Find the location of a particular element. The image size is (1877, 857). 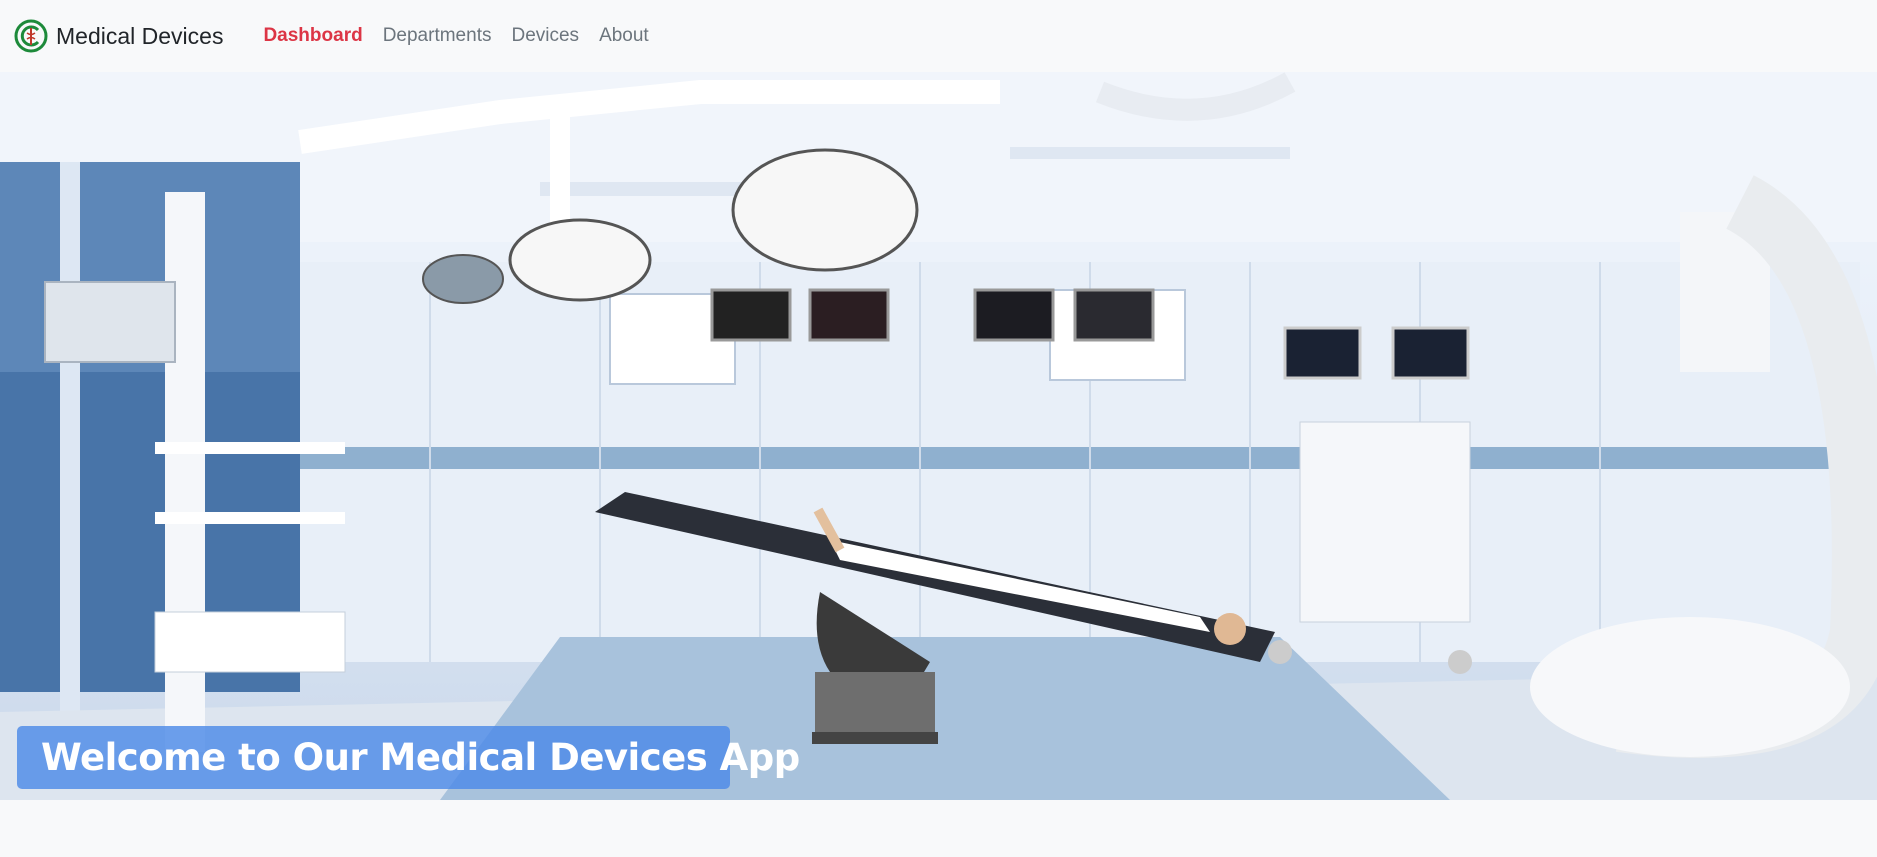

welcome-banner: Welcome to Our Medical Devices App is located at coordinates (408, 757).